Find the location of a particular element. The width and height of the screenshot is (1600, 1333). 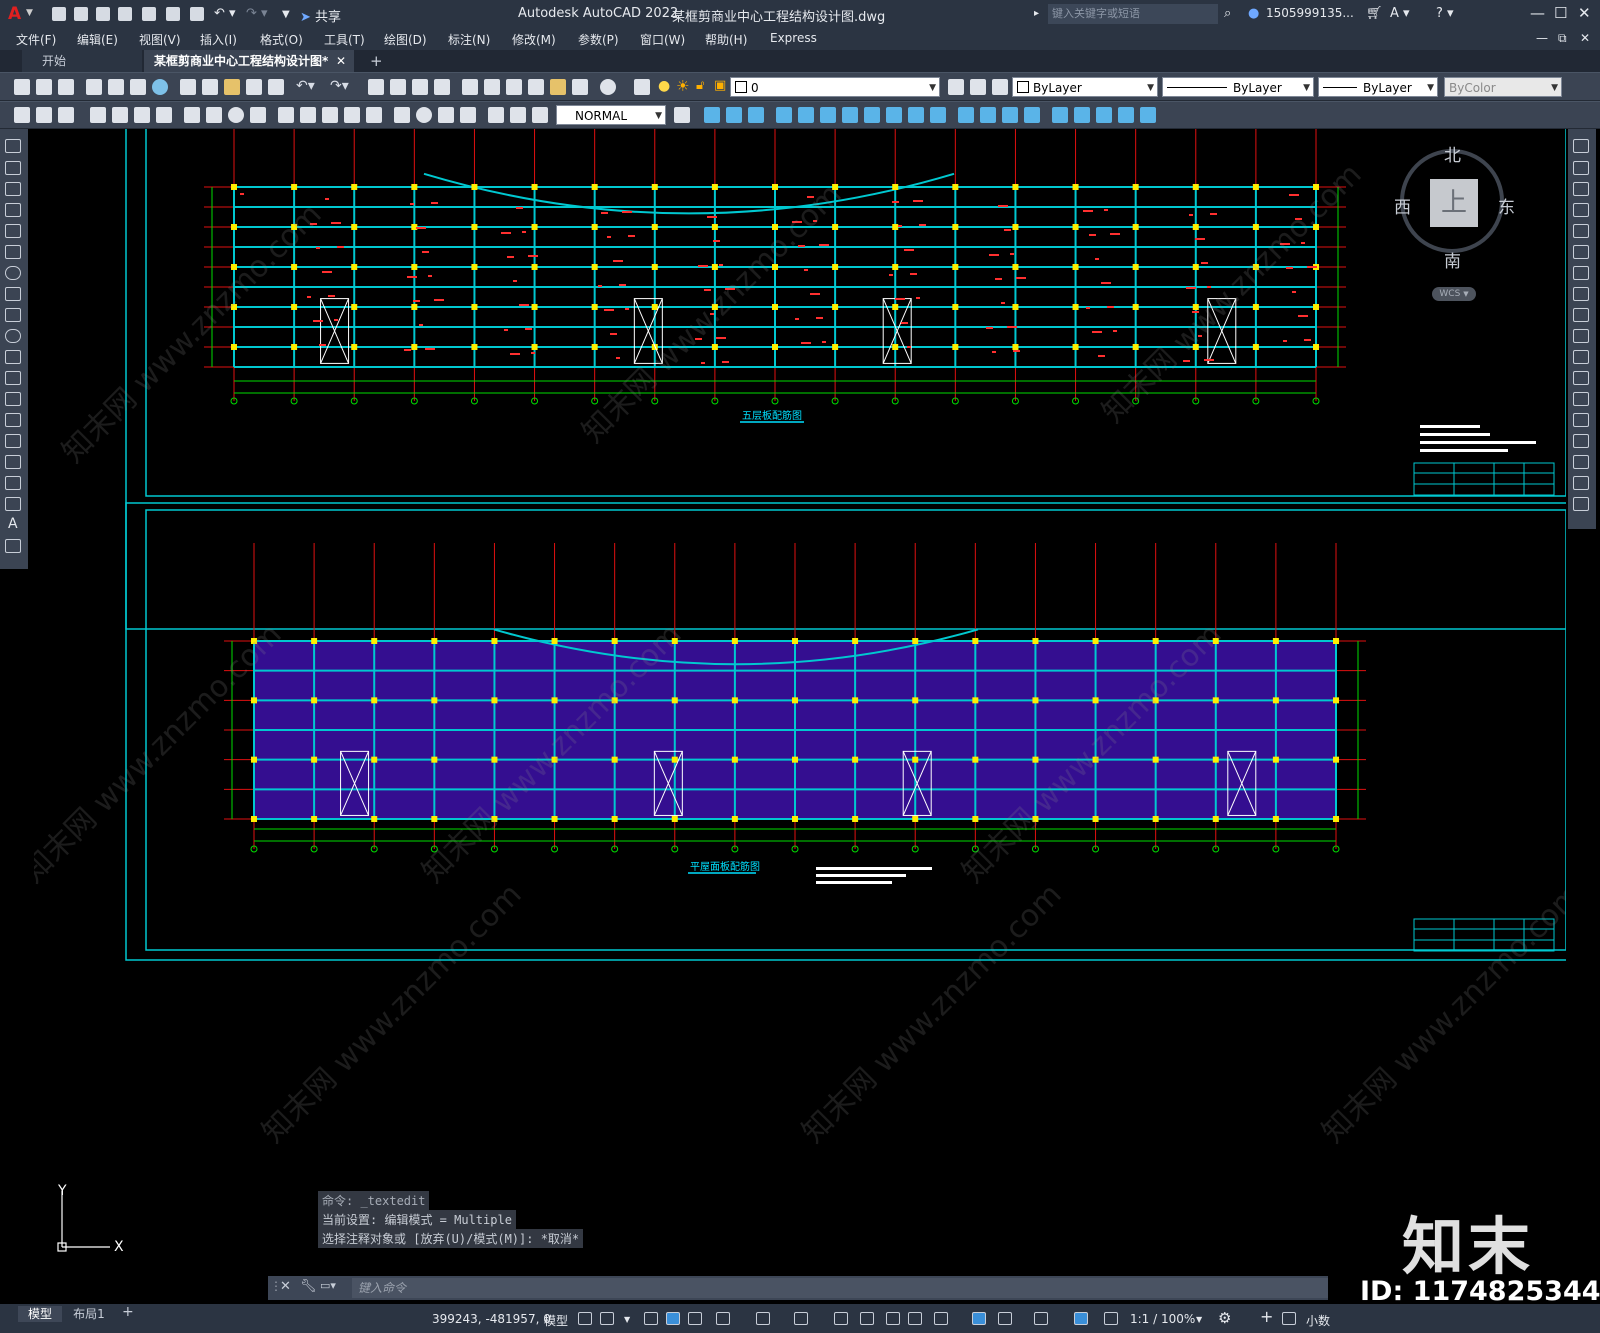

object-snap-tracking-icon is located at coordinates (763, 1318).